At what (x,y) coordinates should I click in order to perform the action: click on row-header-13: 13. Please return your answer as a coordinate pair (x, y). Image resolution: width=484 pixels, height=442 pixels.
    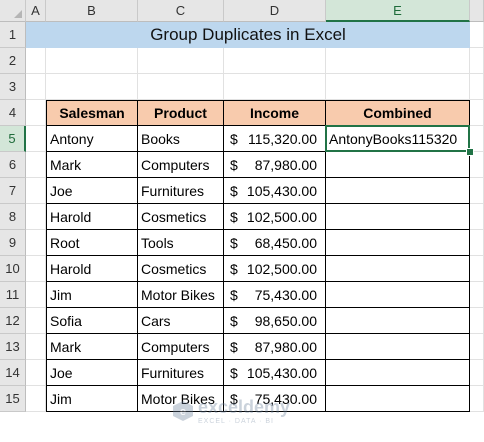
    Looking at the image, I should click on (13, 347).